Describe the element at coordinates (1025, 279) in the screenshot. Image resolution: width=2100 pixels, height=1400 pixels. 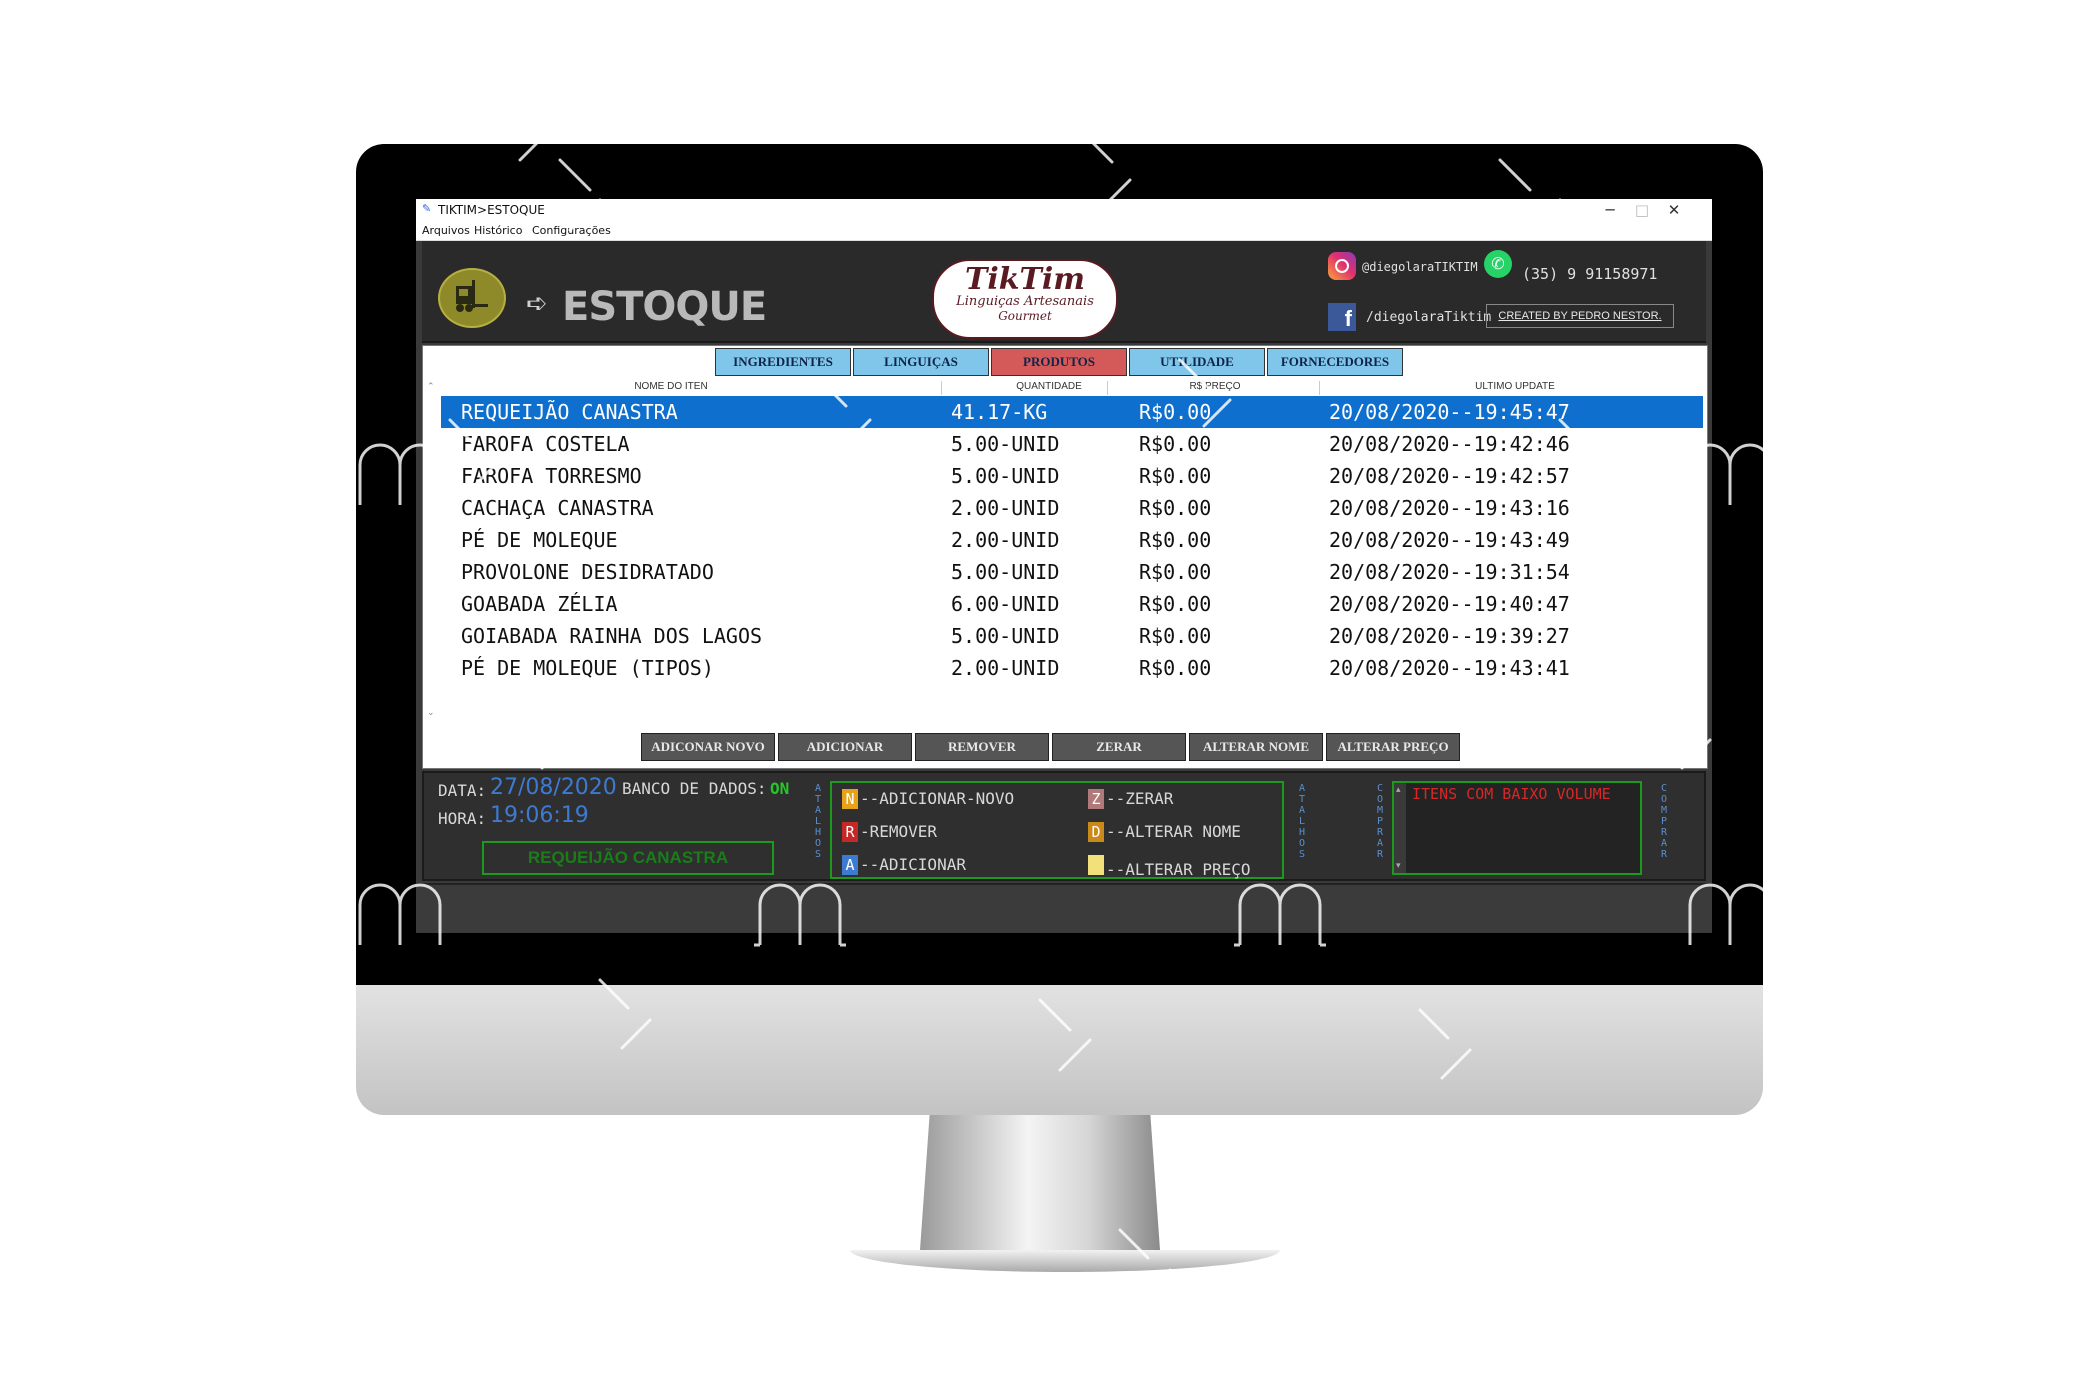
I see `logo-name: TikTim` at that location.